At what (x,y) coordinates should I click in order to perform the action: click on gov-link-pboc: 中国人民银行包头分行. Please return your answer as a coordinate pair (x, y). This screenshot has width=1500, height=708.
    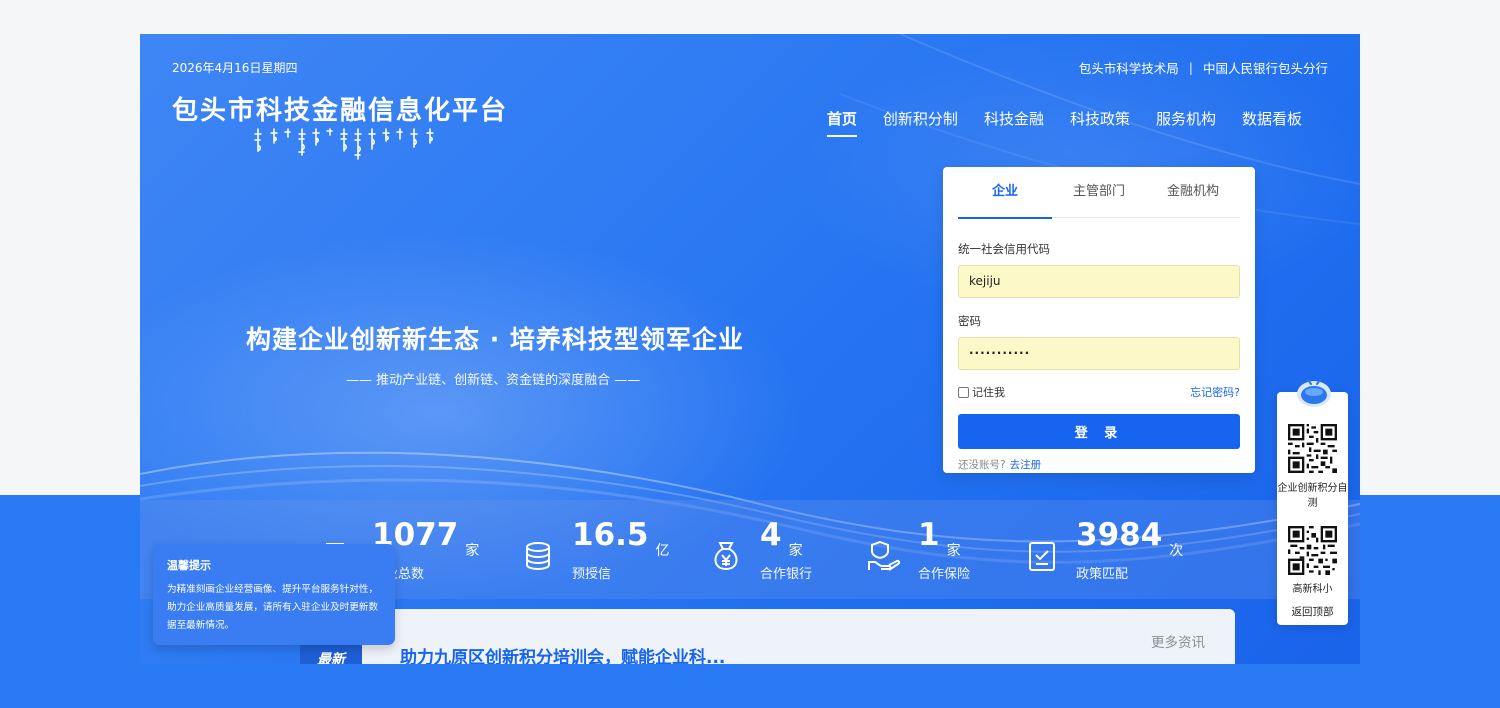
    Looking at the image, I should click on (1265, 67).